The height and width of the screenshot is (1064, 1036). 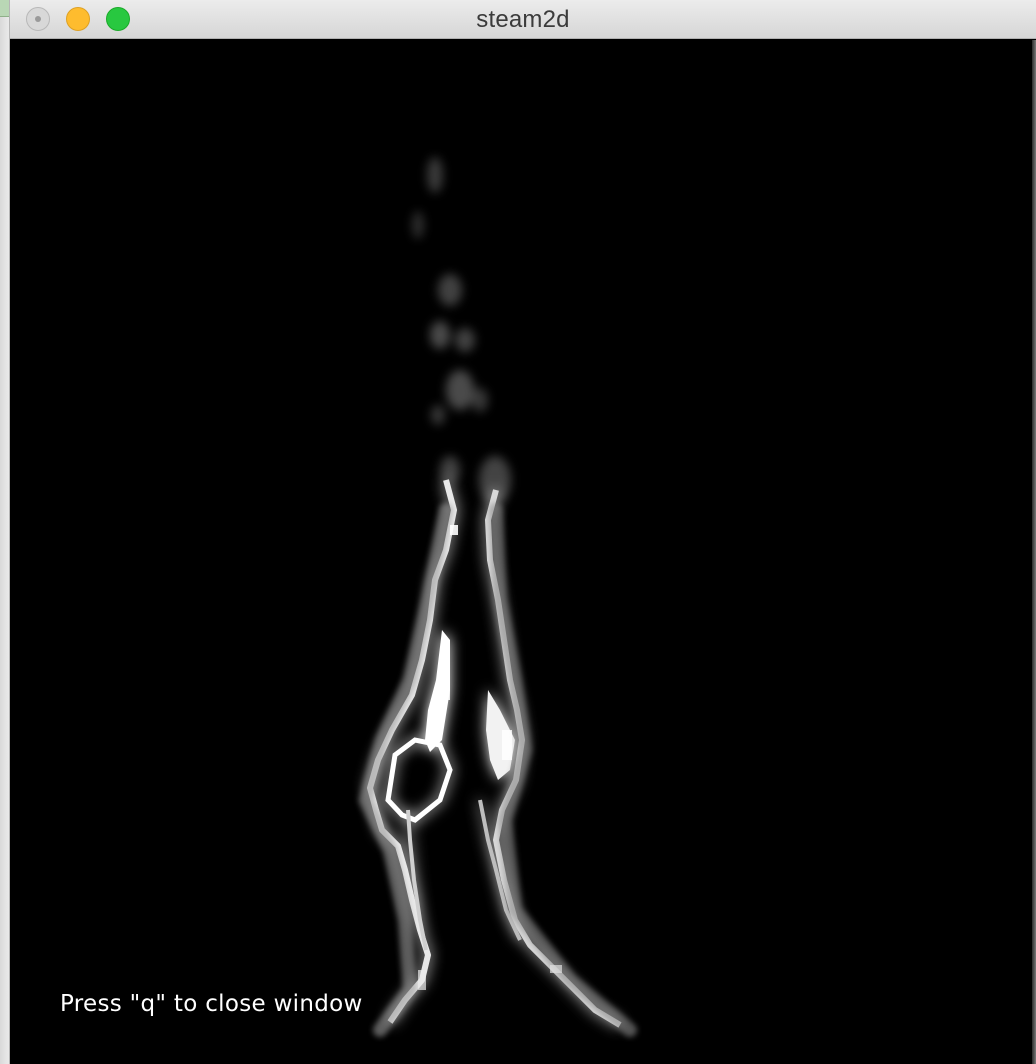 What do you see at coordinates (5, 532) in the screenshot?
I see `desktop-background` at bounding box center [5, 532].